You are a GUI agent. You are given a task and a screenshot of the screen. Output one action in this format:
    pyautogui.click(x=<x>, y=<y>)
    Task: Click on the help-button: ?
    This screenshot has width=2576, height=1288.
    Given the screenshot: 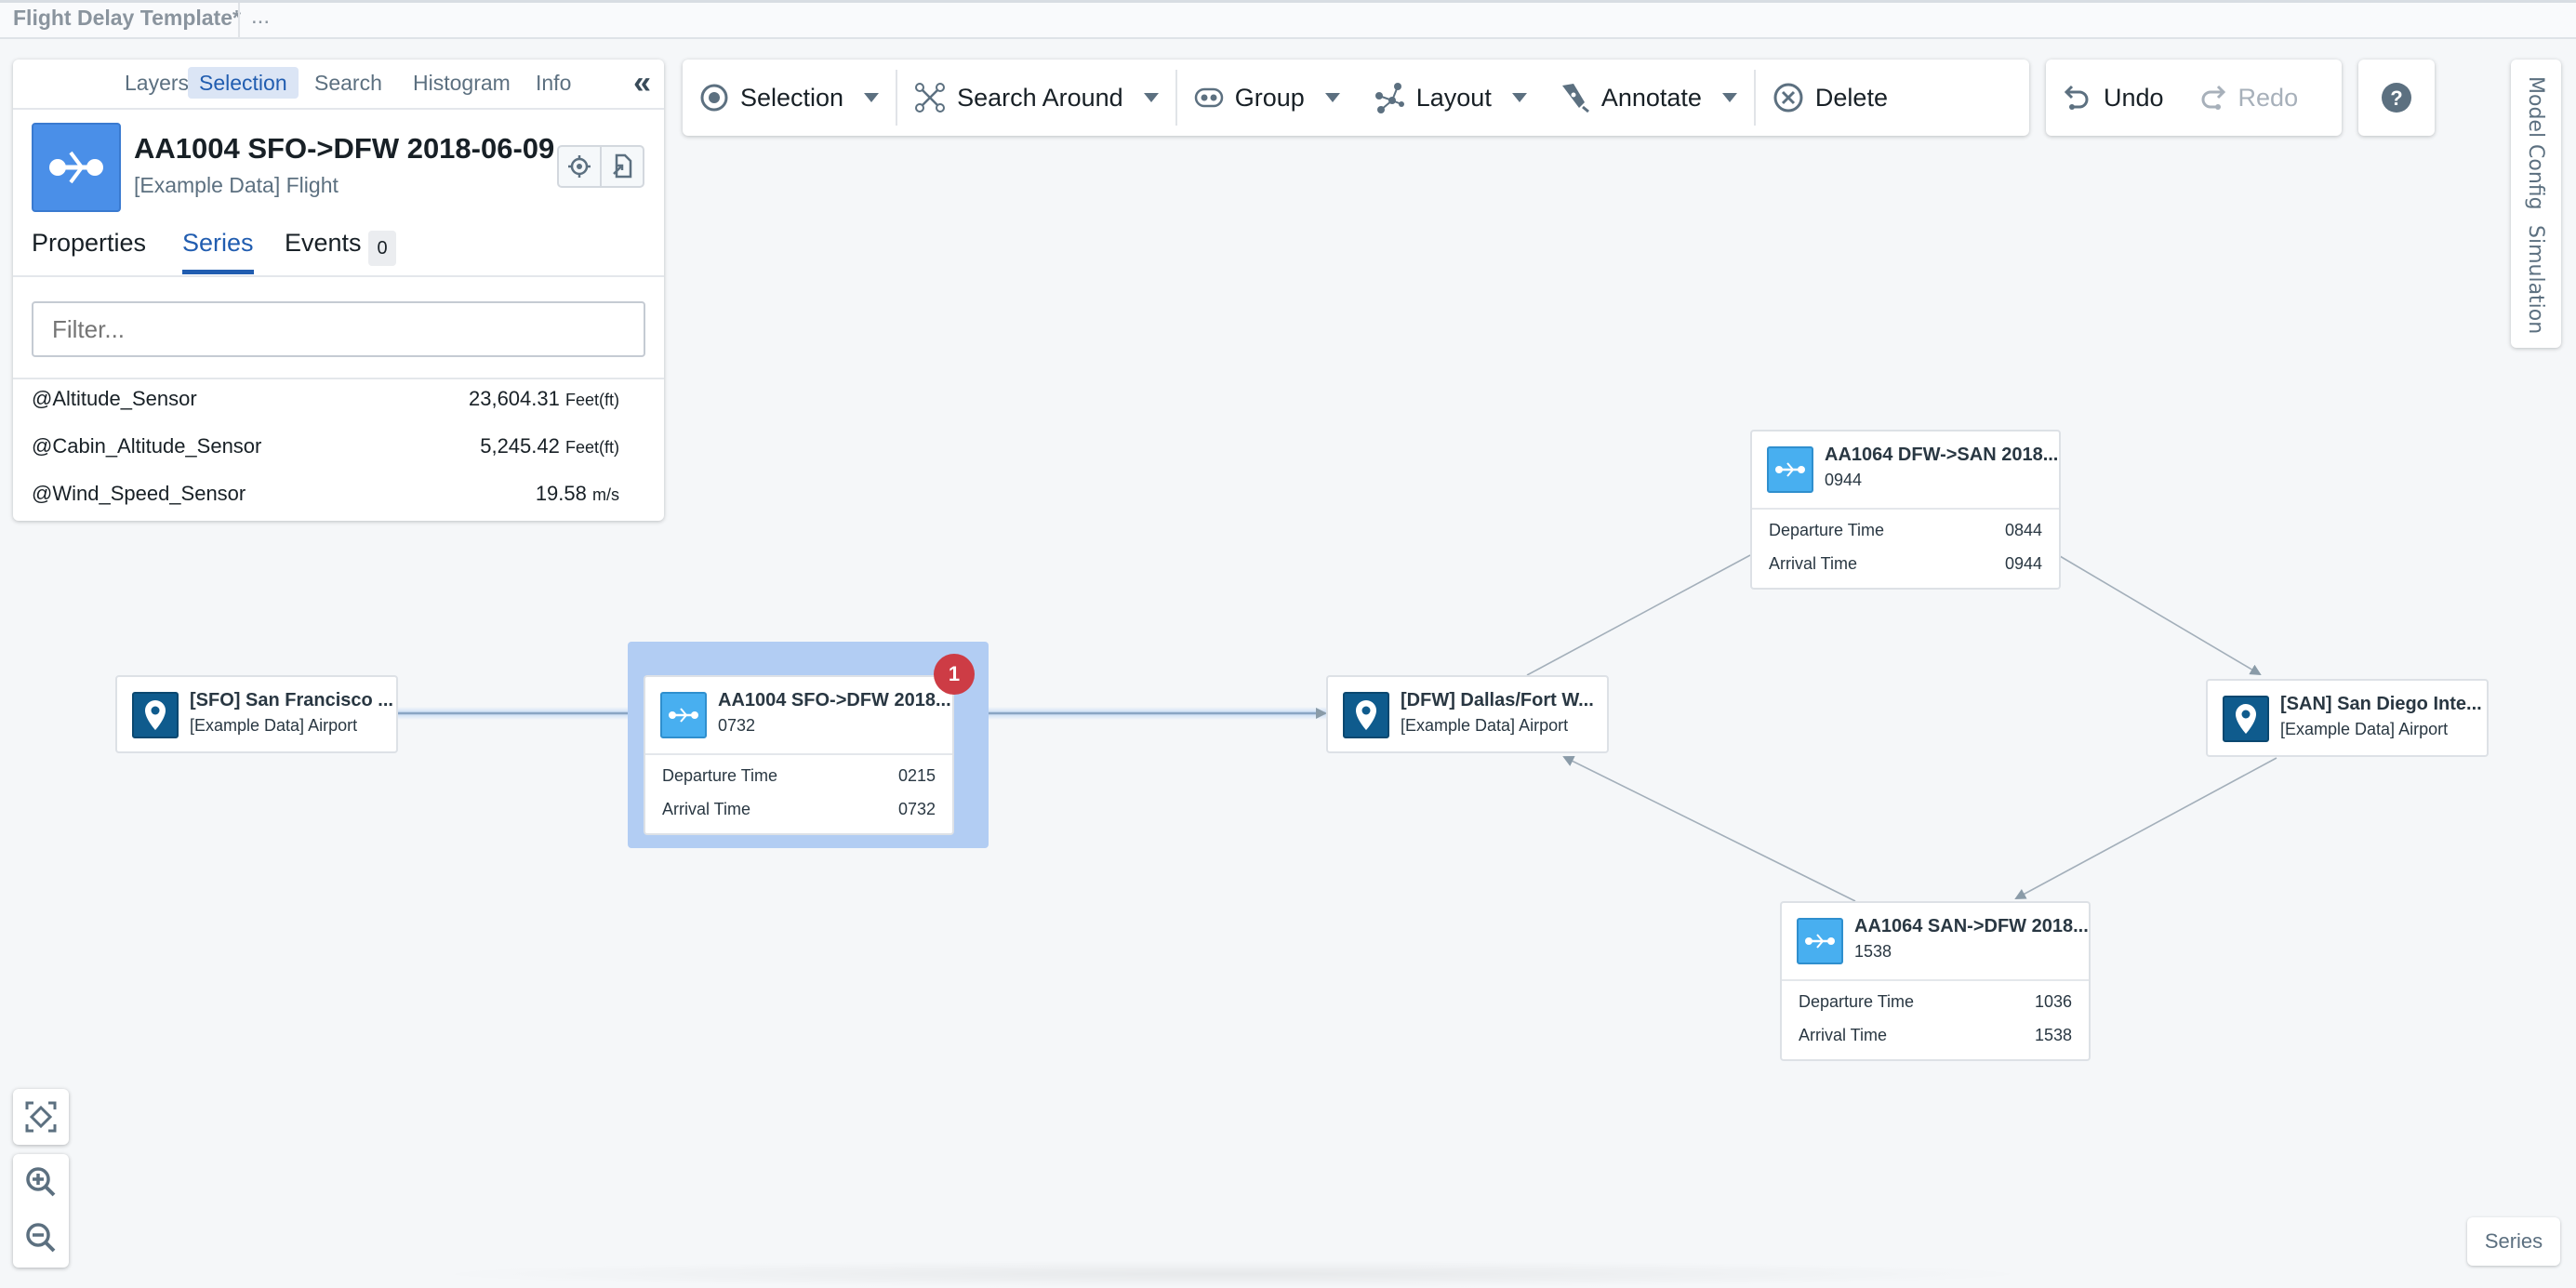 What is the action you would take?
    pyautogui.click(x=2396, y=98)
    